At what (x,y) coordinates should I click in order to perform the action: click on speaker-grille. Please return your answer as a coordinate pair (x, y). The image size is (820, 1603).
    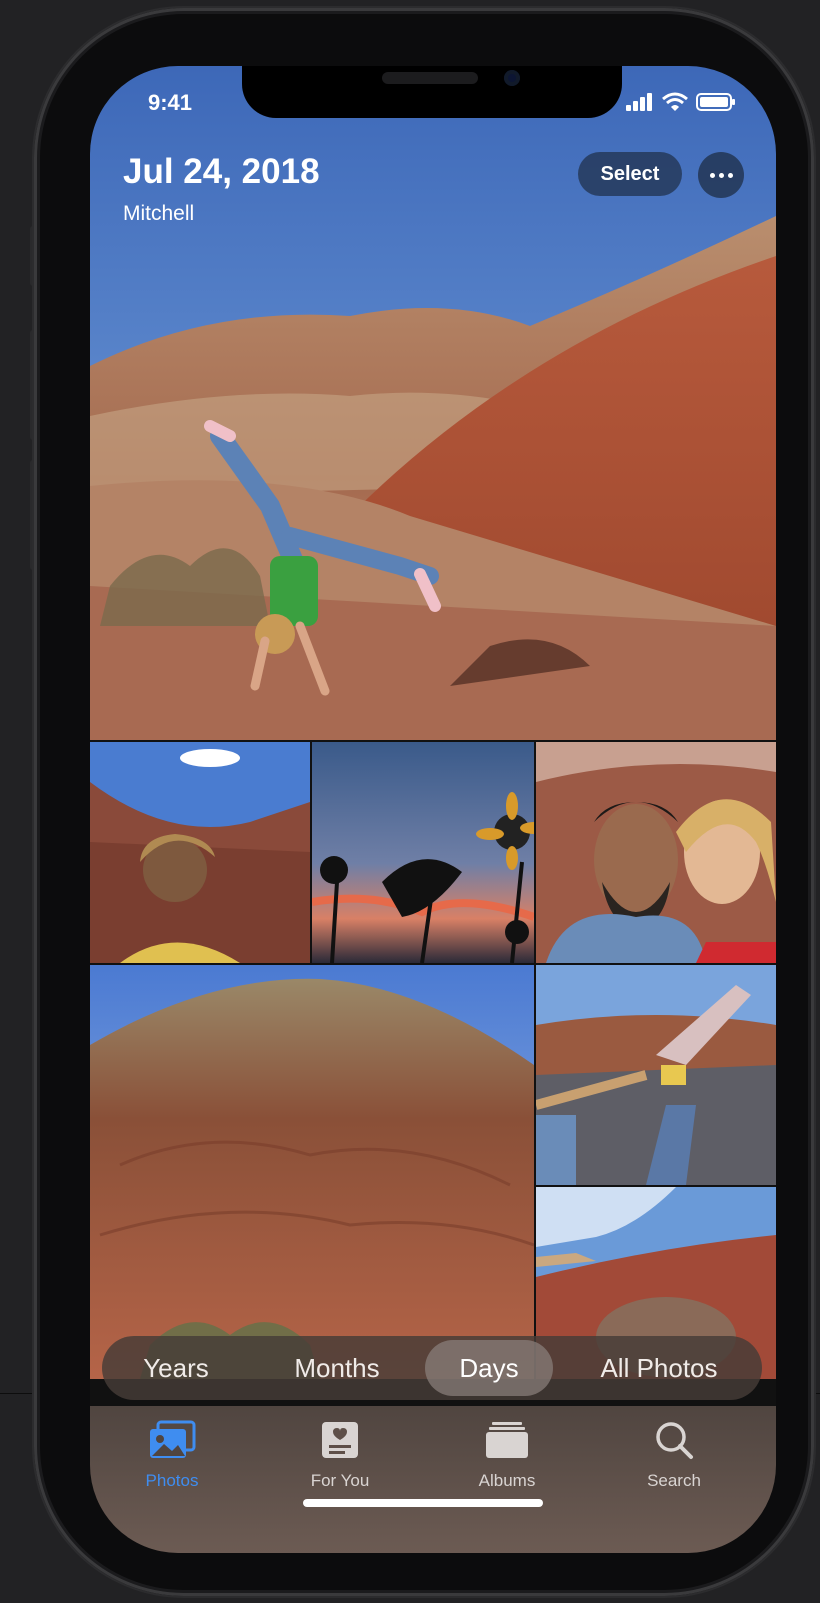
    Looking at the image, I should click on (430, 78).